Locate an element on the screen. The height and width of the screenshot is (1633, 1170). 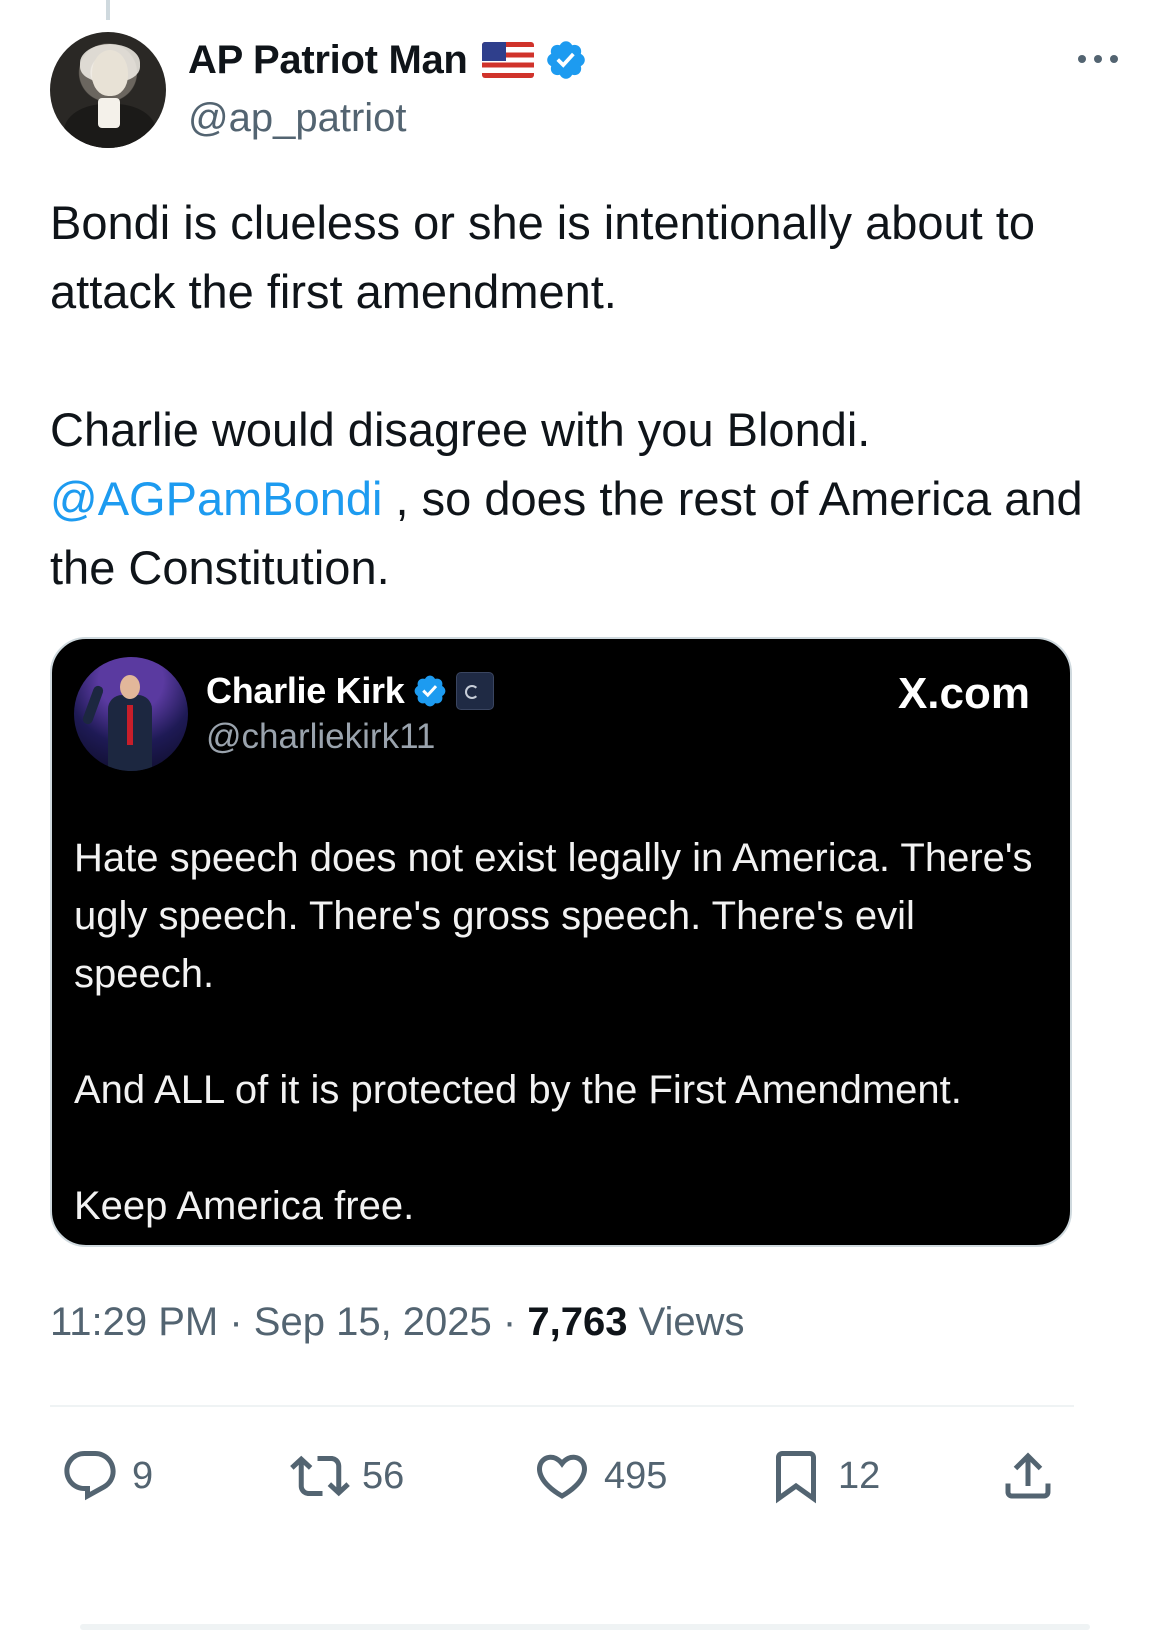
quoted-display-name: Charlie Kirk is located at coordinates (305, 690).